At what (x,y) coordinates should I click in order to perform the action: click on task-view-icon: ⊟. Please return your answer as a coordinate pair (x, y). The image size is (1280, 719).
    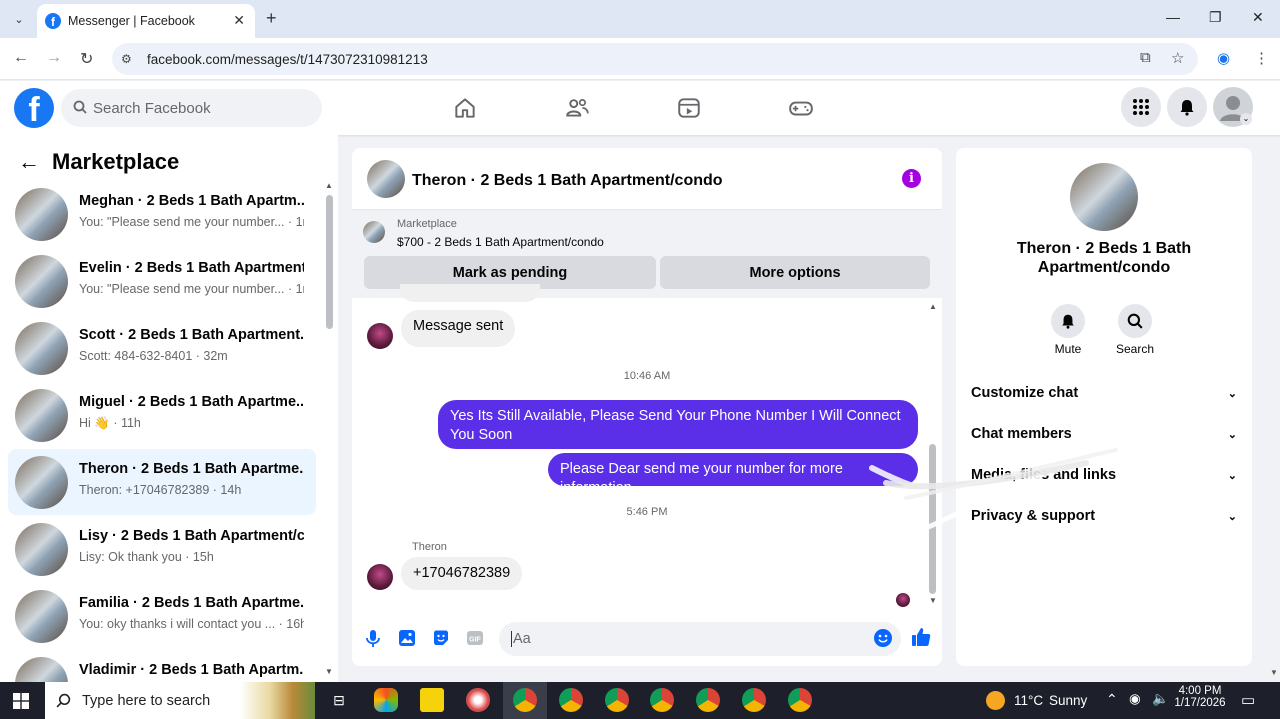
    Looking at the image, I should click on (339, 700).